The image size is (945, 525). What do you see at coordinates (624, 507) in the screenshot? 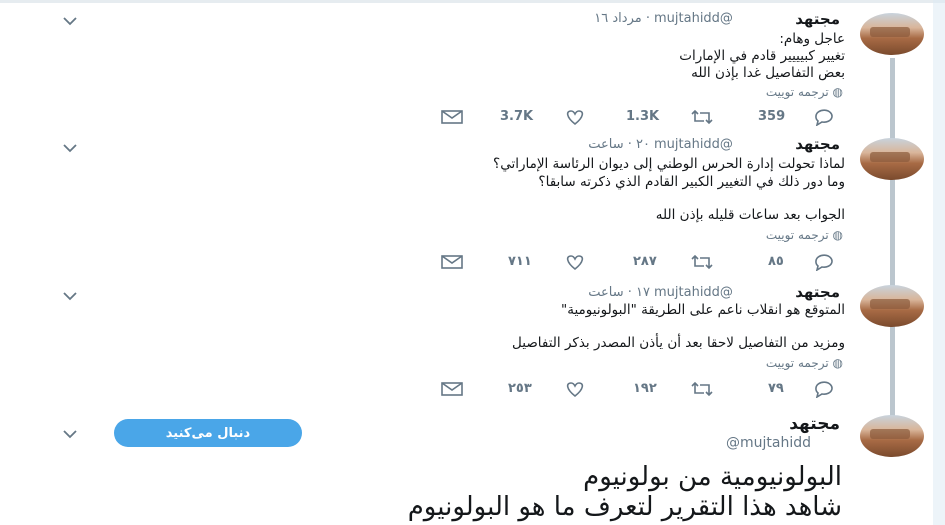
I see `featured-text-line: شاهد هذا التقرير لتعرف ما هو البولونيوم` at bounding box center [624, 507].